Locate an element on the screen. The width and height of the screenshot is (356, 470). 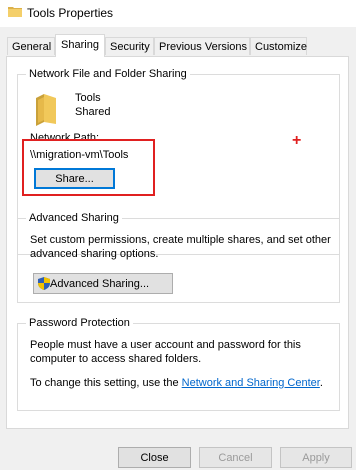
tab-sharing: Sharing is located at coordinates (80, 45).